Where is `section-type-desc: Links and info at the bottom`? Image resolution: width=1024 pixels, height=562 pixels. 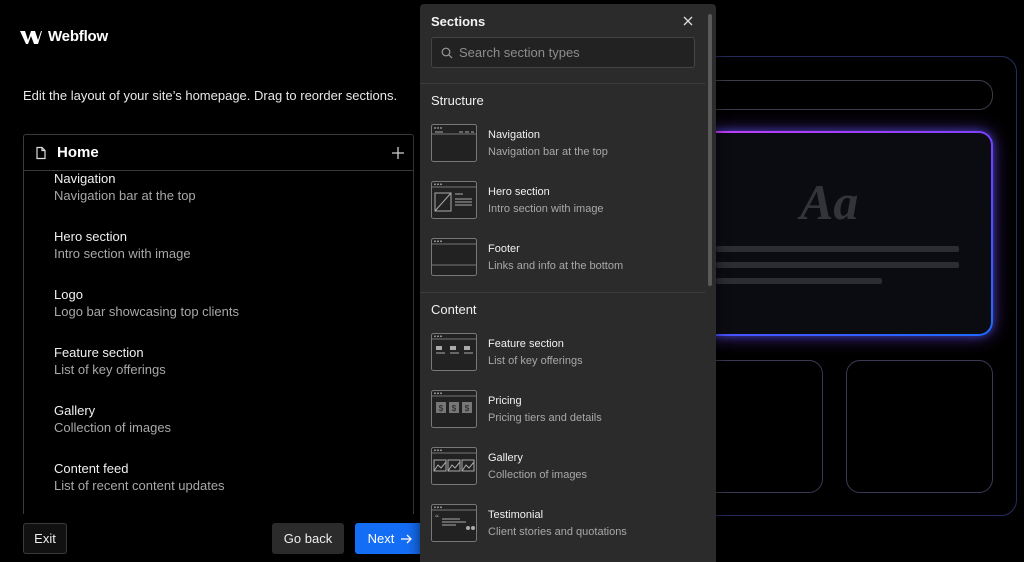 section-type-desc: Links and info at the bottom is located at coordinates (556, 266).